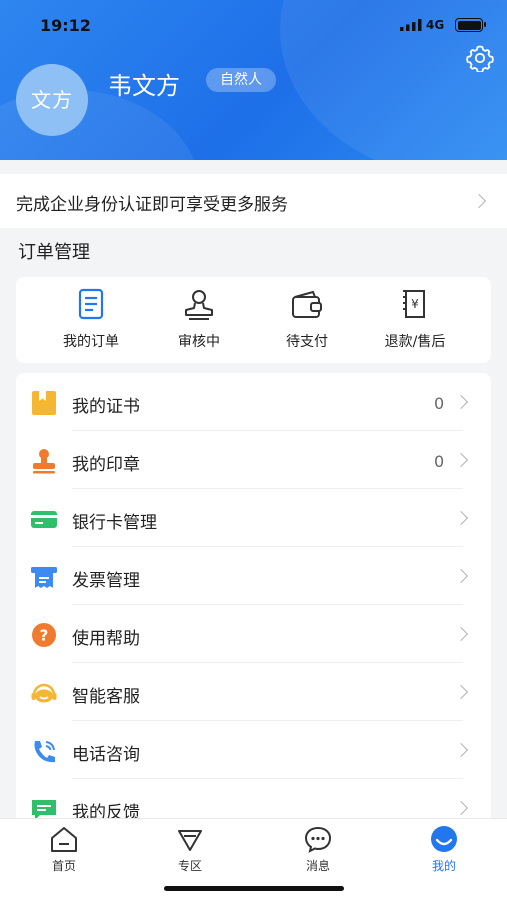 This screenshot has width=507, height=900. I want to click on order-item-reviewing: 审核中, so click(199, 322).